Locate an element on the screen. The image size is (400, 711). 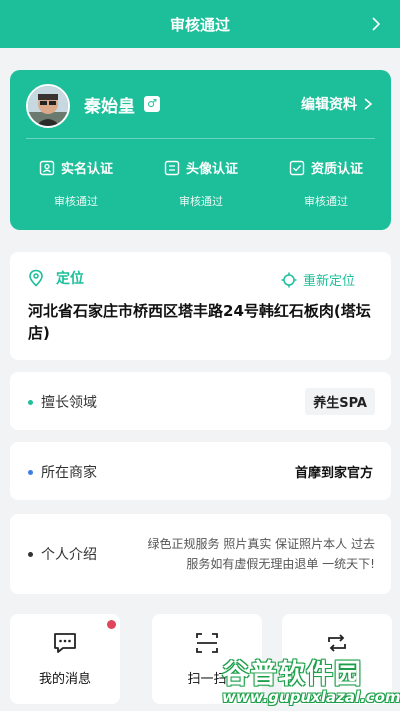
tile-label: 我的消息 is located at coordinates (64, 679).